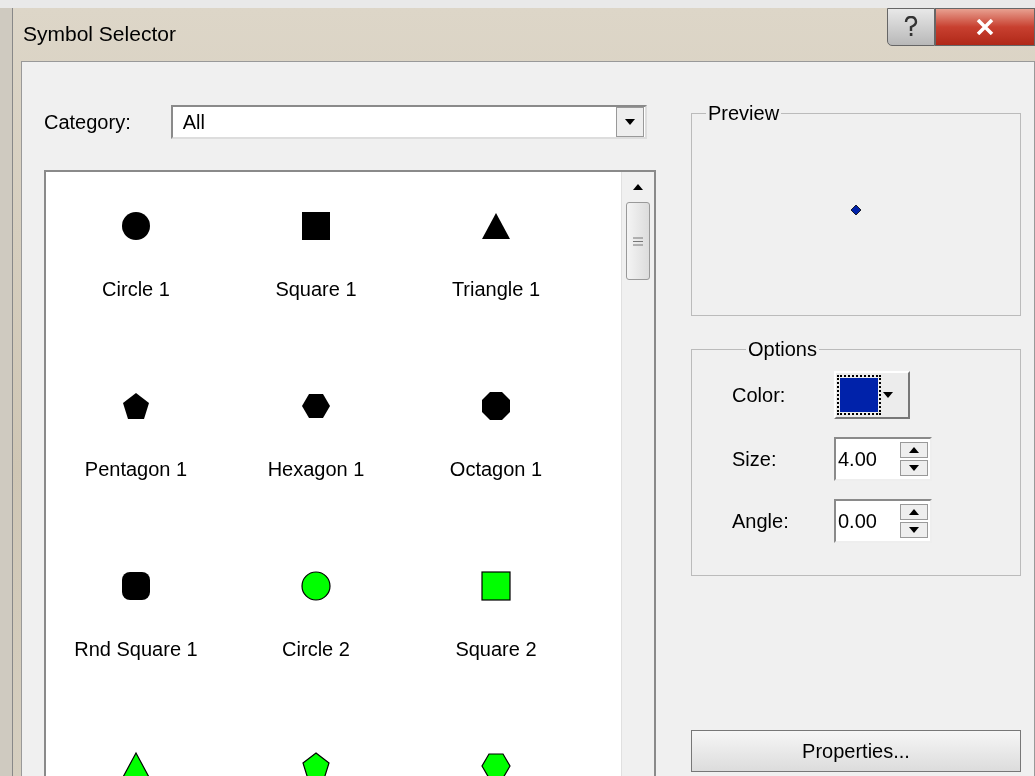 Image resolution: width=1035 pixels, height=776 pixels. What do you see at coordinates (637, 474) in the screenshot?
I see `scrollbar` at bounding box center [637, 474].